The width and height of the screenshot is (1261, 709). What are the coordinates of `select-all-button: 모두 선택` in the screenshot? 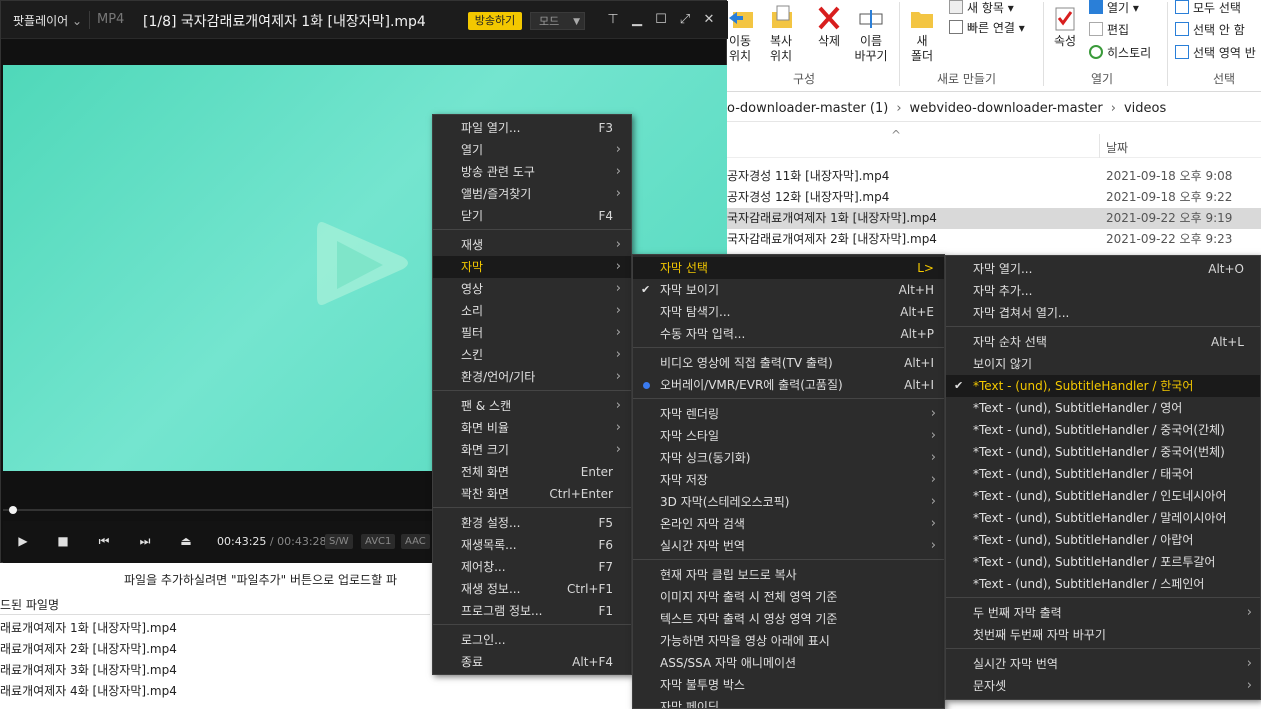 It's located at (1208, 8).